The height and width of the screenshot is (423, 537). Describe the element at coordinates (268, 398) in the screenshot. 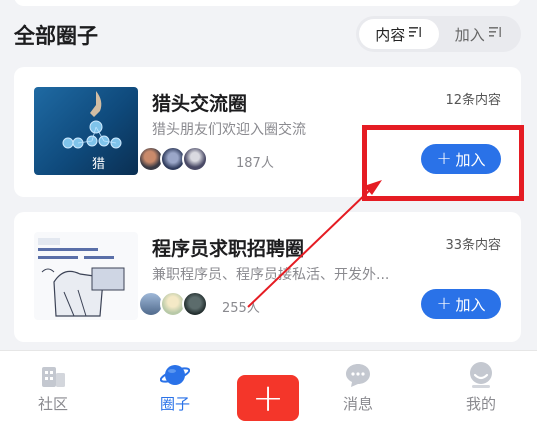

I see `add-post-button: +` at that location.